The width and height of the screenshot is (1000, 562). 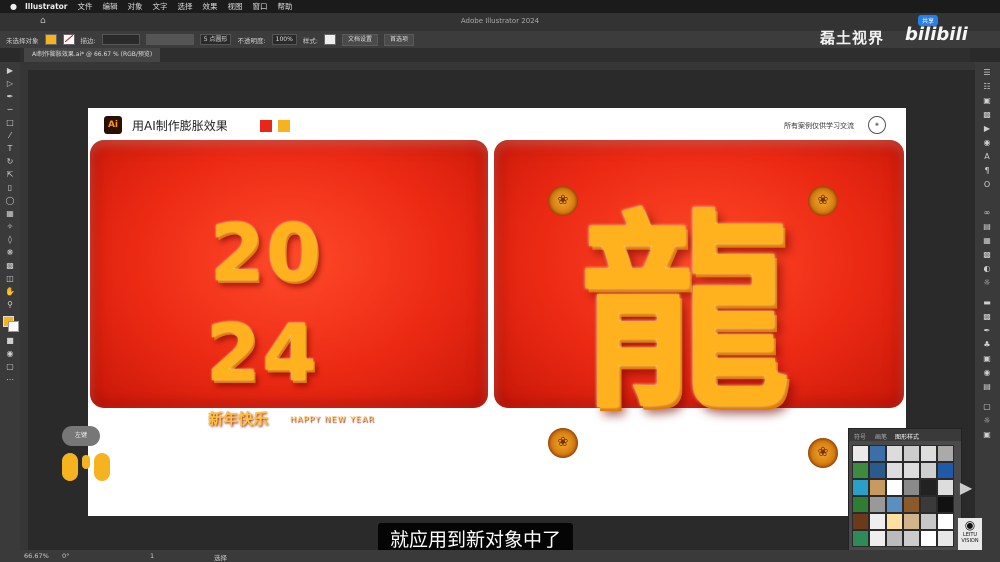 I want to click on paragraph-icon: ¶, so click(x=987, y=171).